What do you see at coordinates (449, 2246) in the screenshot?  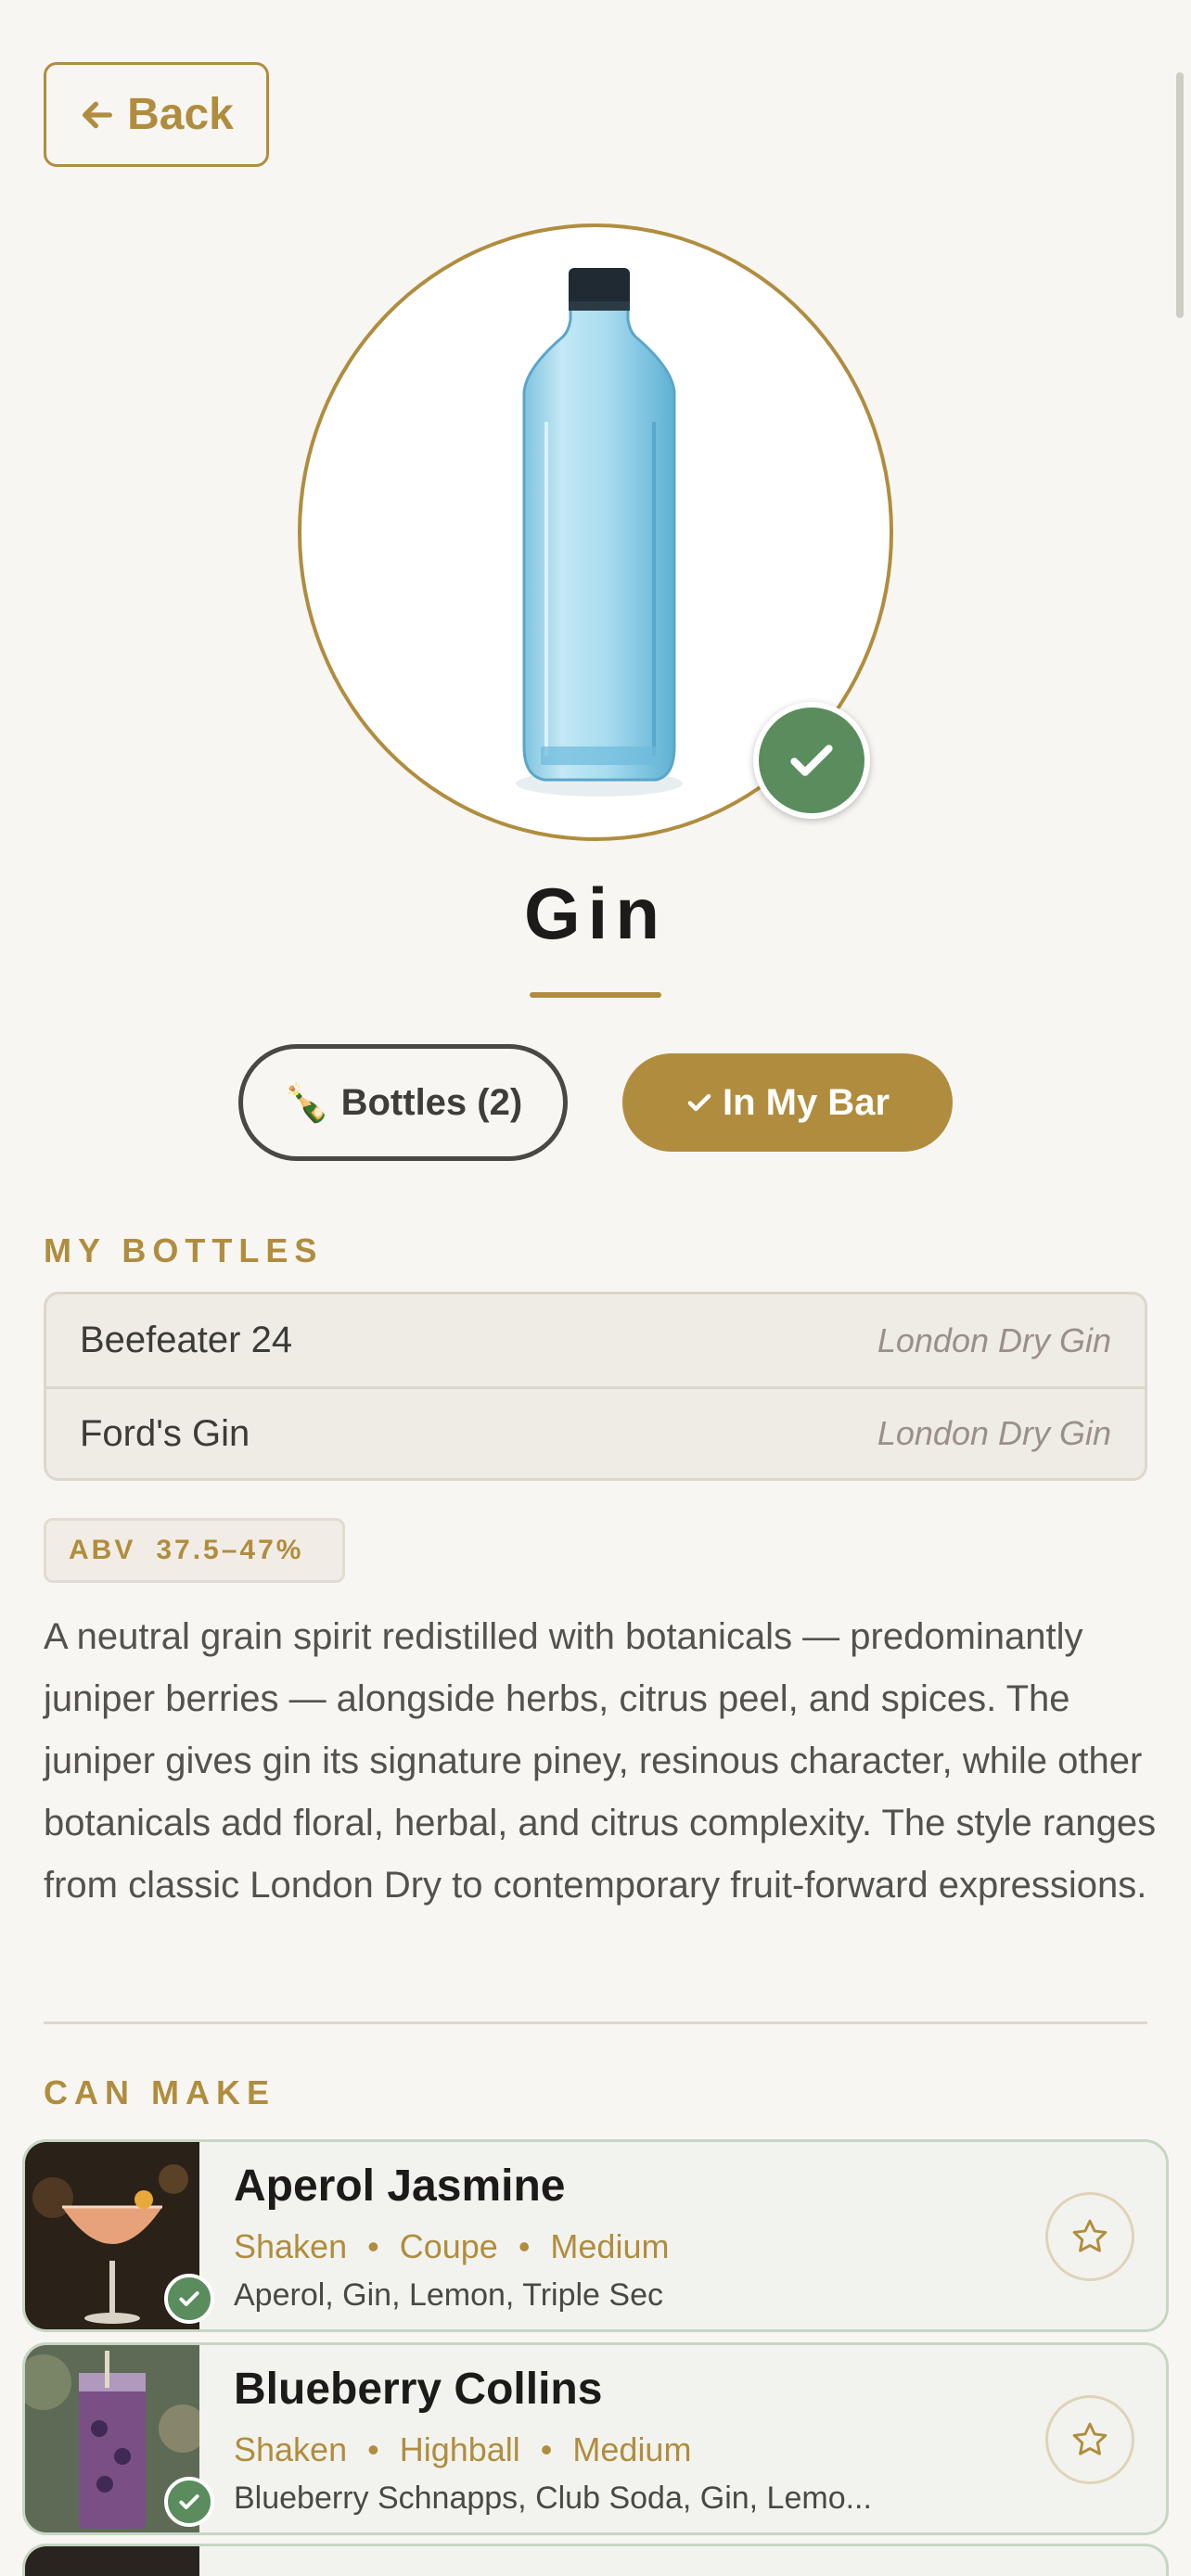 I see `cocktail-glass: Coupe` at bounding box center [449, 2246].